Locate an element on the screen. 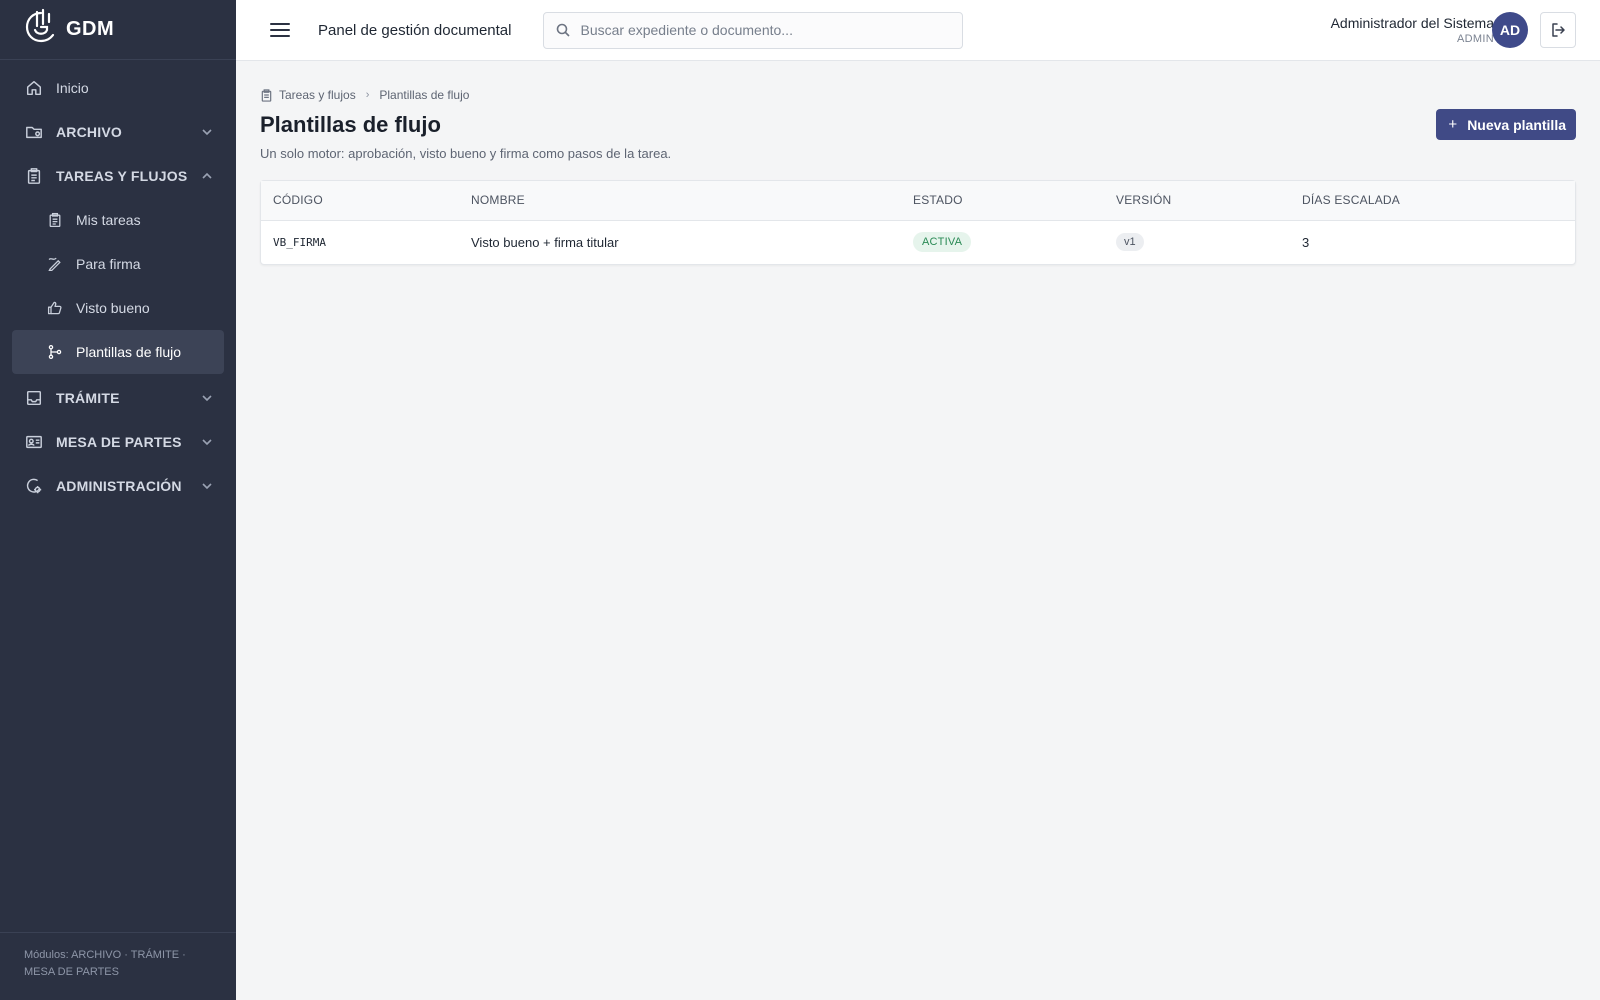 The image size is (1600, 1000). column-header-estado: ESTADO is located at coordinates (1002, 201).